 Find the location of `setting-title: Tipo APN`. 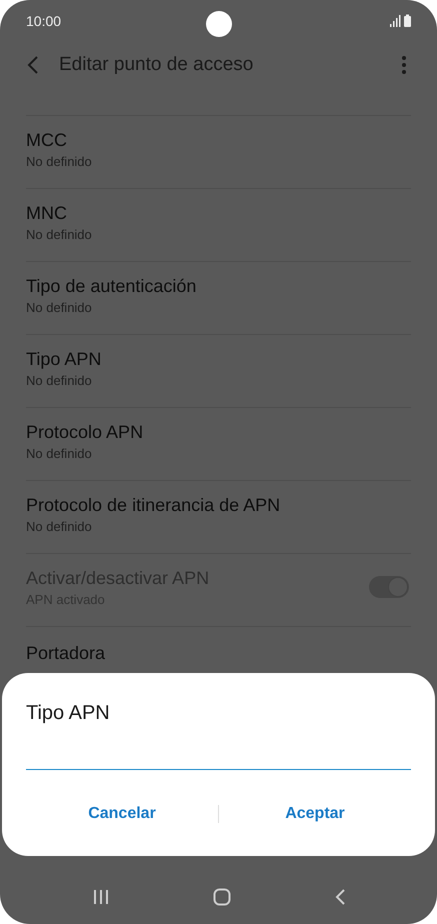

setting-title: Tipo APN is located at coordinates (64, 359).